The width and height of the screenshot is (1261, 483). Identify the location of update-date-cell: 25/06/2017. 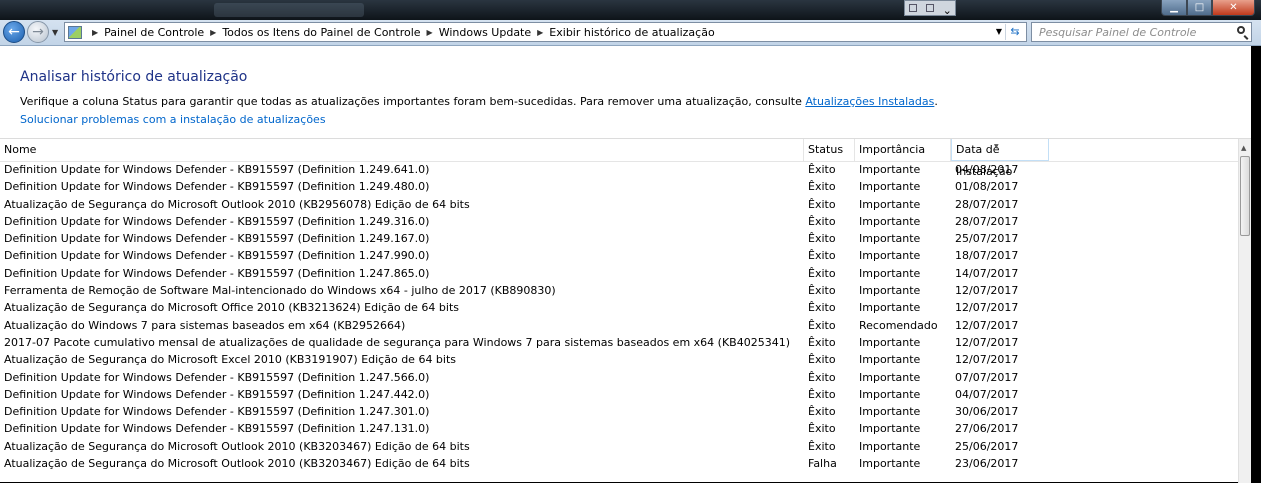
(987, 446).